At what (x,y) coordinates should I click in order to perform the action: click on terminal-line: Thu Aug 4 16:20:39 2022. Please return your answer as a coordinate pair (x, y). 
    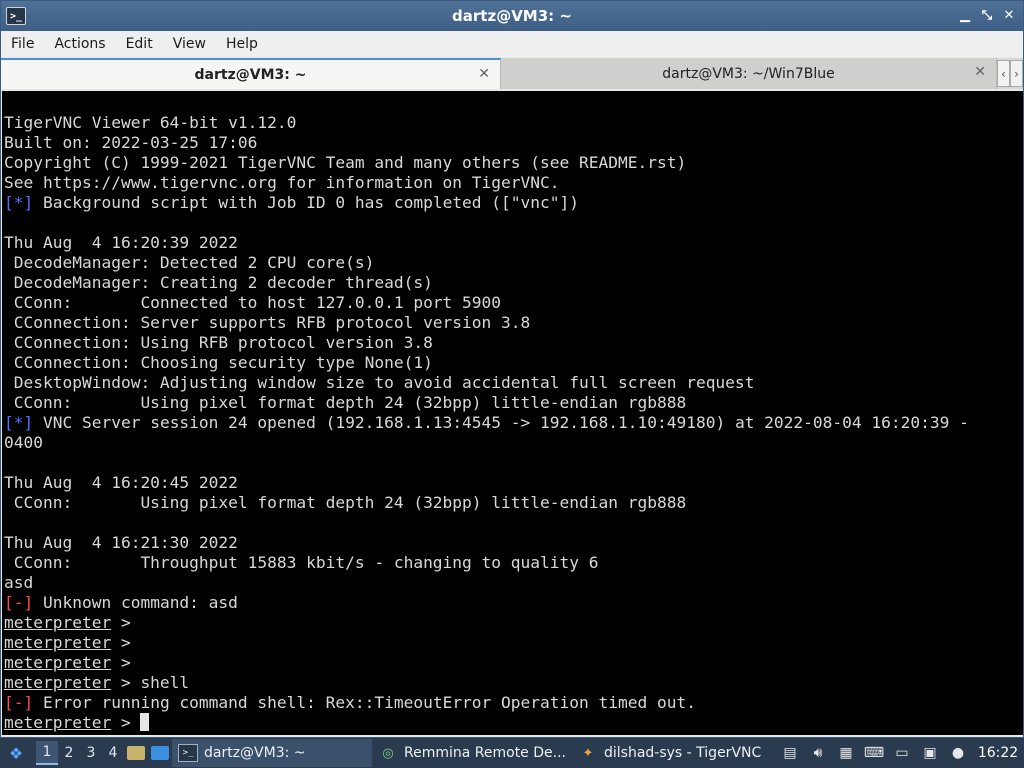
    Looking at the image, I should click on (513, 243).